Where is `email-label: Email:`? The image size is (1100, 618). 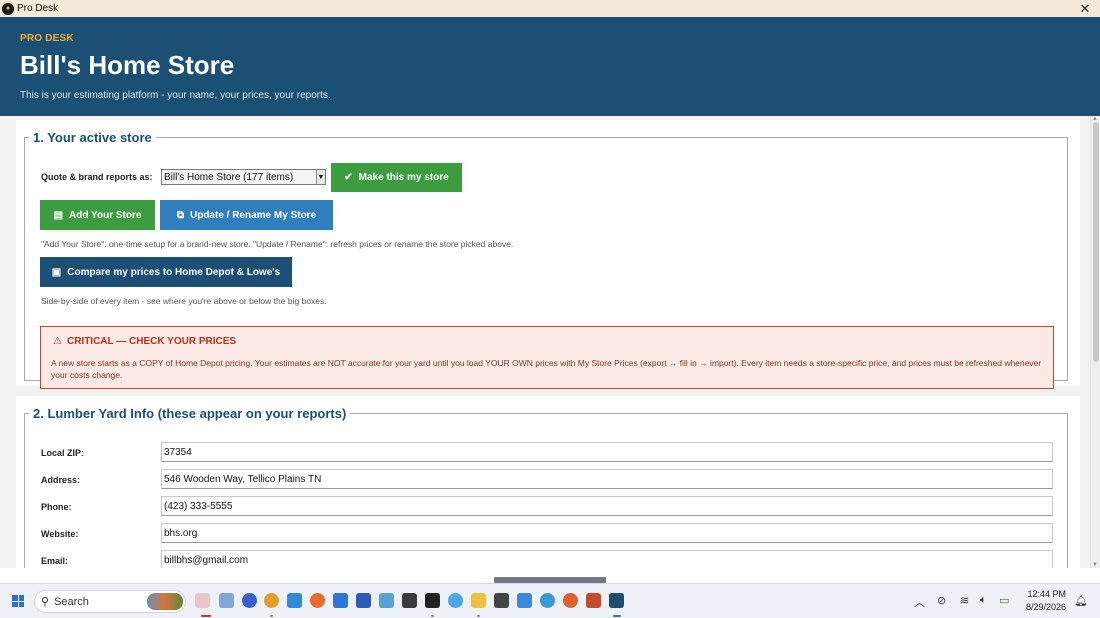
email-label: Email: is located at coordinates (55, 561).